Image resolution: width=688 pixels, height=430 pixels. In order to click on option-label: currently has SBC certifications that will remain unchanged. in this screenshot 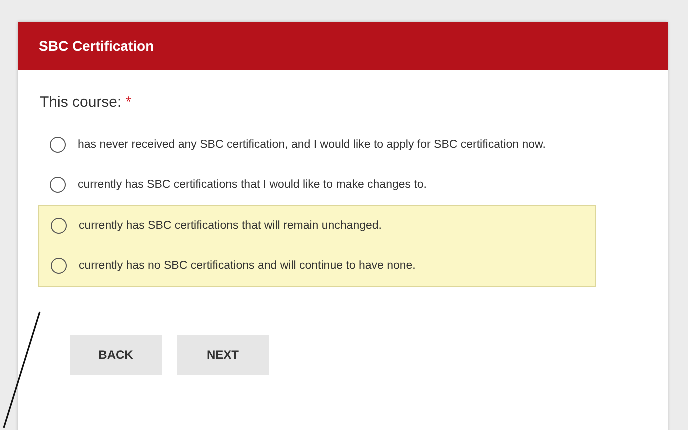, I will do `click(231, 226)`.